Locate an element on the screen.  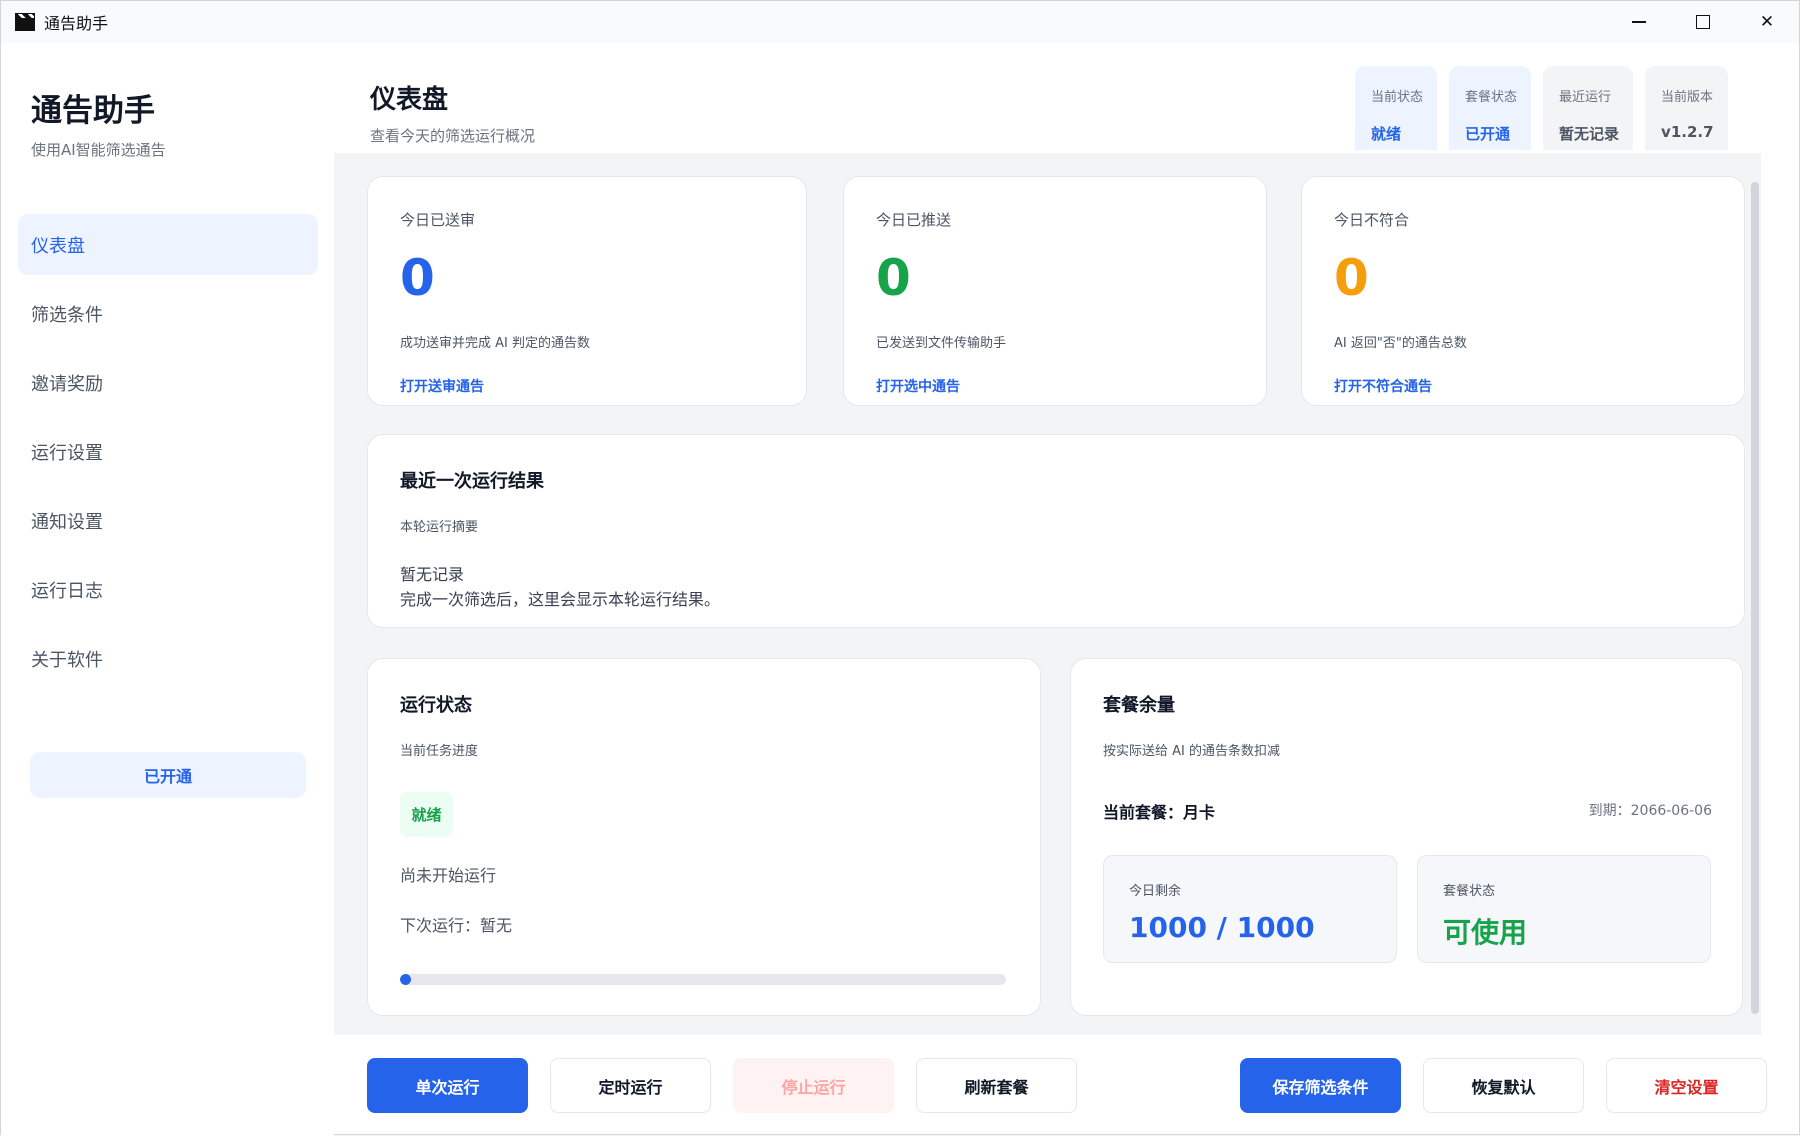
close-icon: ✕ is located at coordinates (1767, 22).